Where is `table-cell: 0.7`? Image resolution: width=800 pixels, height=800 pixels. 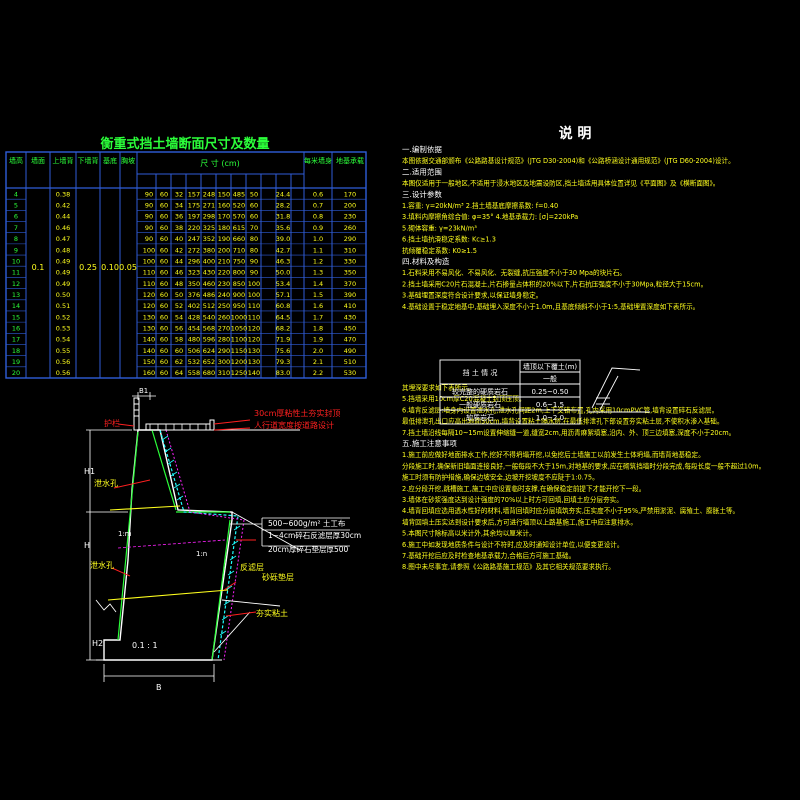
table-cell: 0.7 is located at coordinates (318, 206).